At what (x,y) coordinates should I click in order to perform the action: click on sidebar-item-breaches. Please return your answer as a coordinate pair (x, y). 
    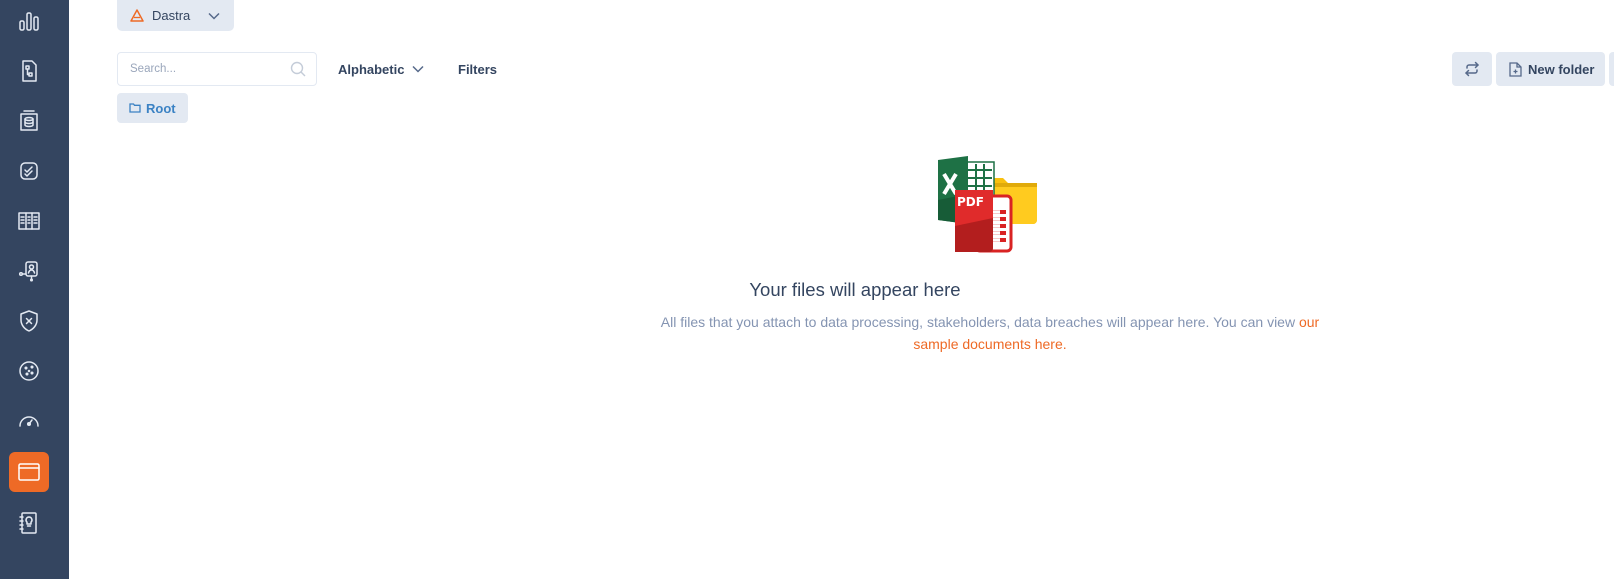
    Looking at the image, I should click on (29, 321).